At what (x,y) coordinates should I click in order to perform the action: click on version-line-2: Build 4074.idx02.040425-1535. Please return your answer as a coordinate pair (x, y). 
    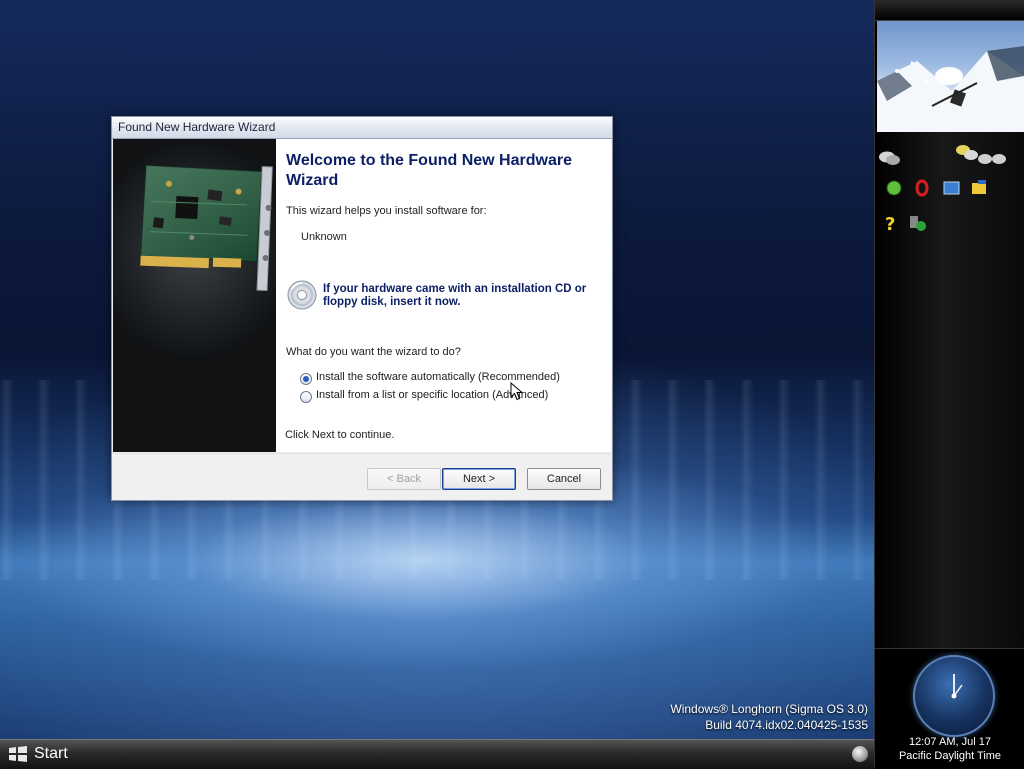
    Looking at the image, I should click on (786, 725).